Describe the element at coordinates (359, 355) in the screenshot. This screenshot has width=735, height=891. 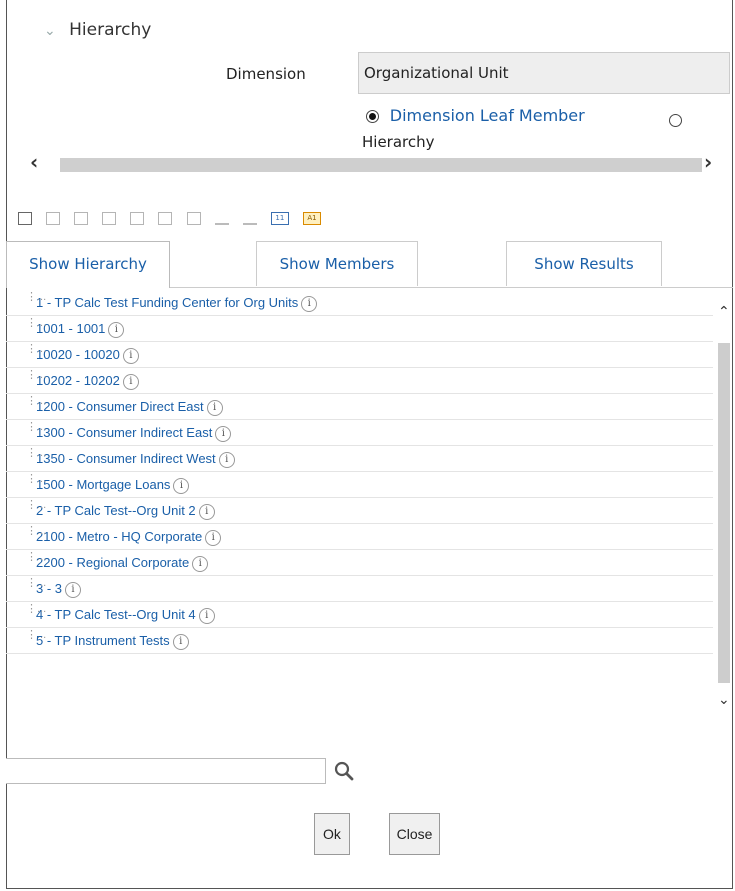
I see `list-item: ⋮... 10020 - 10020 i` at that location.